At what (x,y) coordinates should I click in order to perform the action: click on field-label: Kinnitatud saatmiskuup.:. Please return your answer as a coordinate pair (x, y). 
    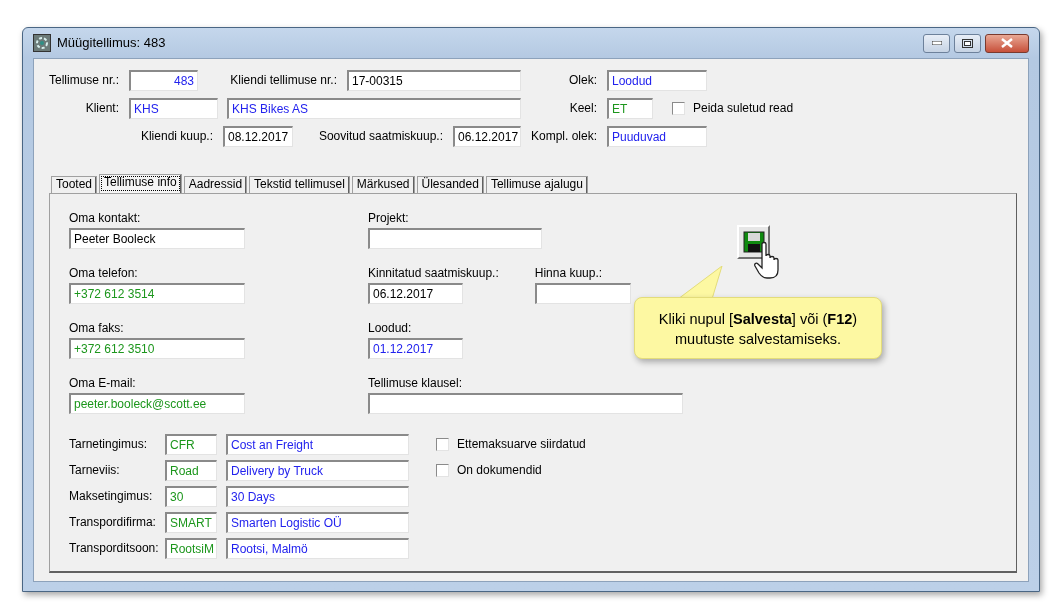
    Looking at the image, I should click on (433, 273).